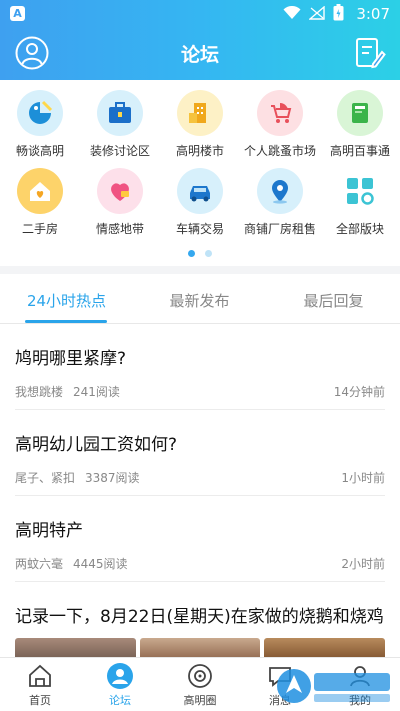  I want to click on category-all-sections: 全部版块, so click(360, 202).